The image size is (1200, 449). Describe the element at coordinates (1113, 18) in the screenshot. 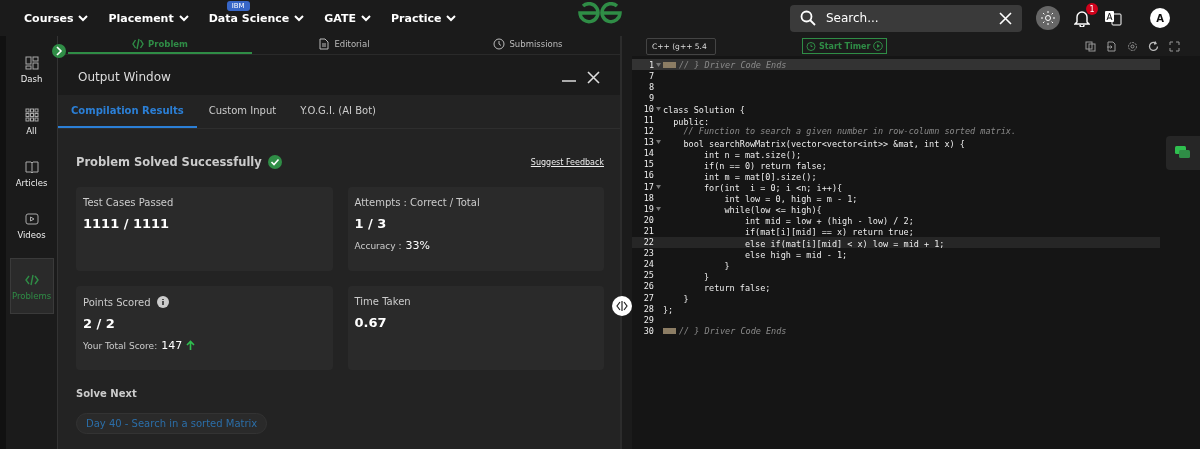

I see `translate-icon` at that location.